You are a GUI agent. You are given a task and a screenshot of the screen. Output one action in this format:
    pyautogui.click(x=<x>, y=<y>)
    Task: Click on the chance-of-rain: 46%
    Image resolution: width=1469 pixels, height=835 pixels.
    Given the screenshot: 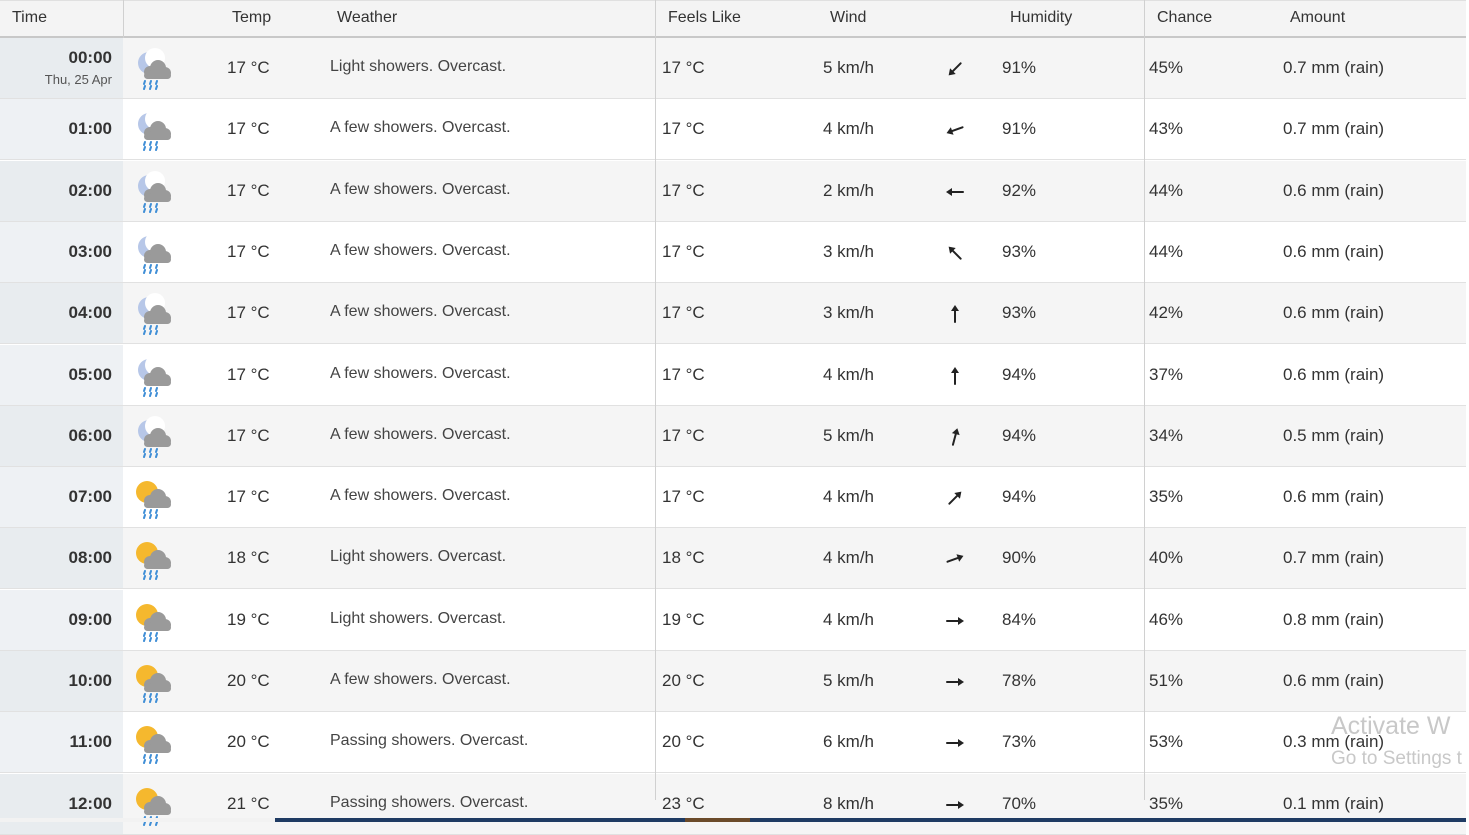 What is the action you would take?
    pyautogui.click(x=1166, y=619)
    